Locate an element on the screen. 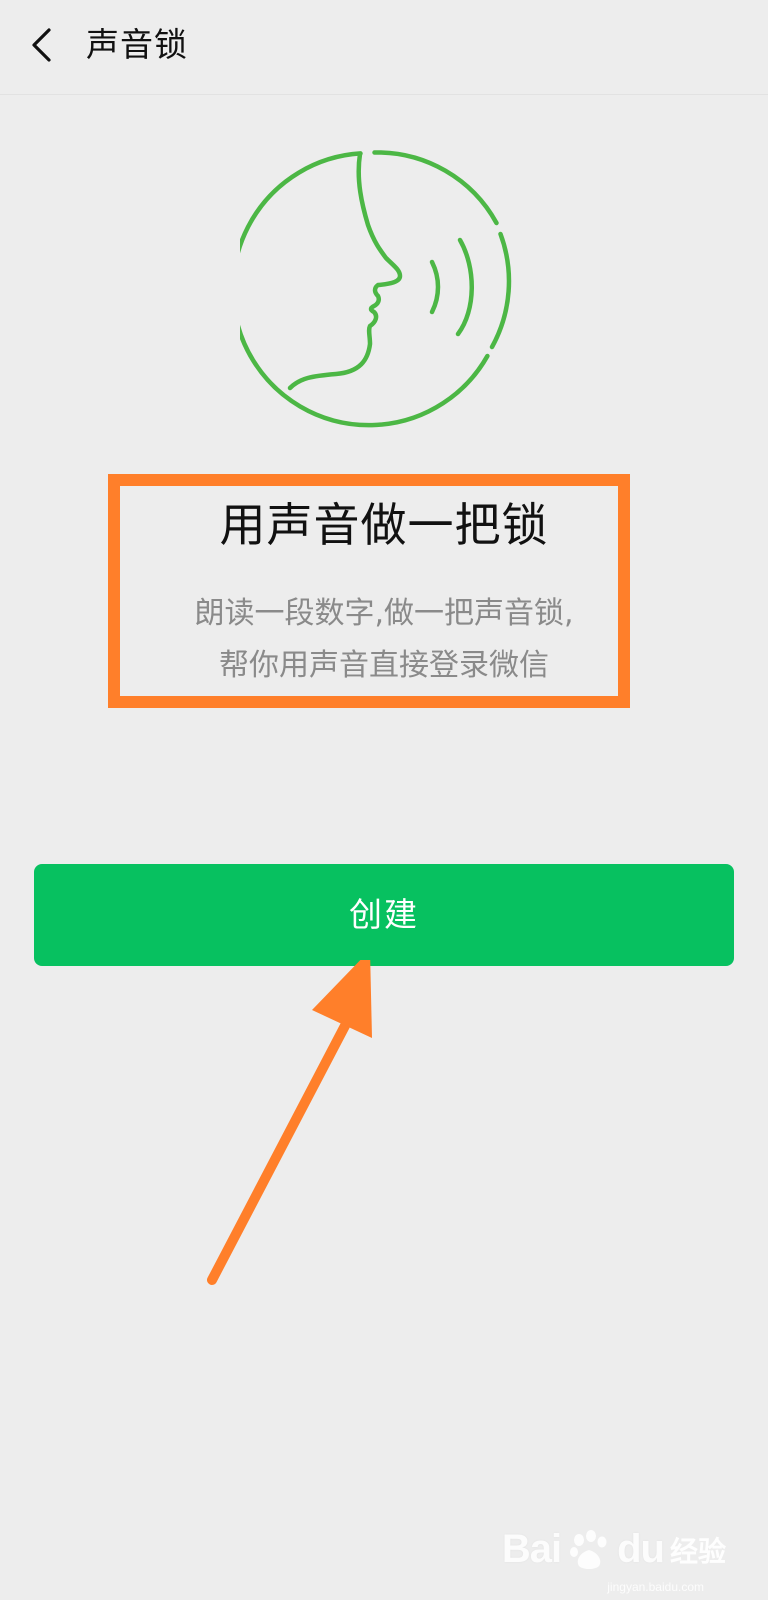 This screenshot has height=1600, width=768. annotation-arrow-icon is located at coordinates (289, 1122).